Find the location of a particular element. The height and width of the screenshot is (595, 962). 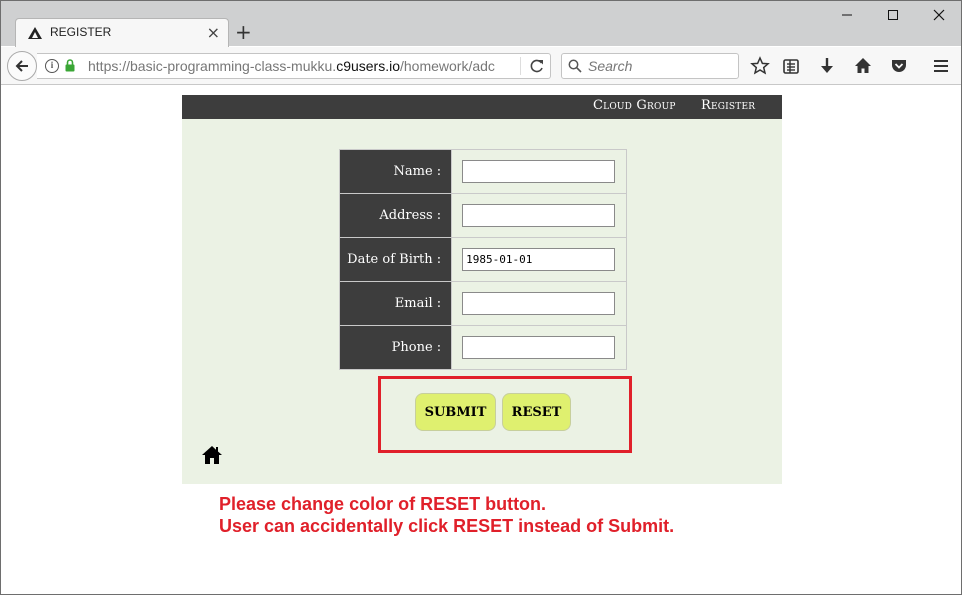

search-bar is located at coordinates (650, 66).